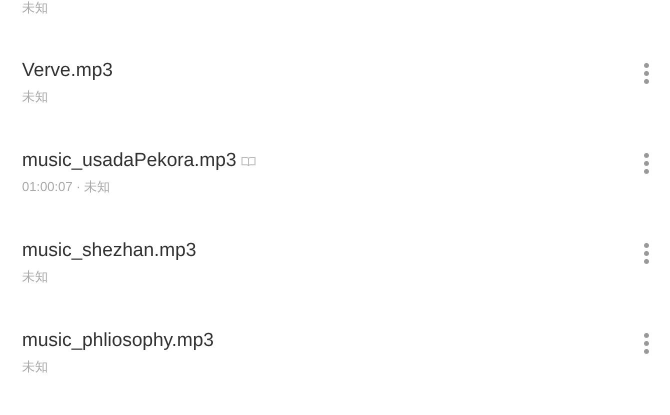  What do you see at coordinates (129, 161) in the screenshot?
I see `song-title: music_usadaPekora.mp3` at bounding box center [129, 161].